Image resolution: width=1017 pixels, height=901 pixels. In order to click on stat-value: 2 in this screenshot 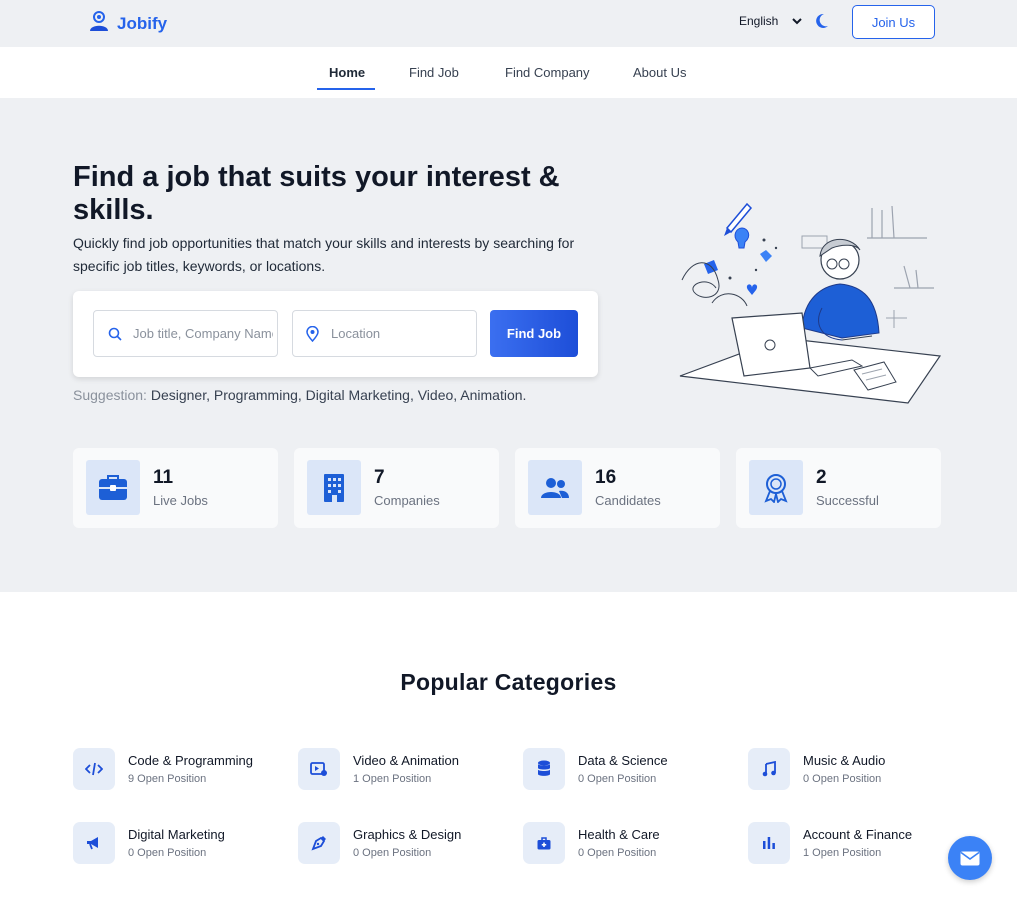, I will do `click(821, 477)`.